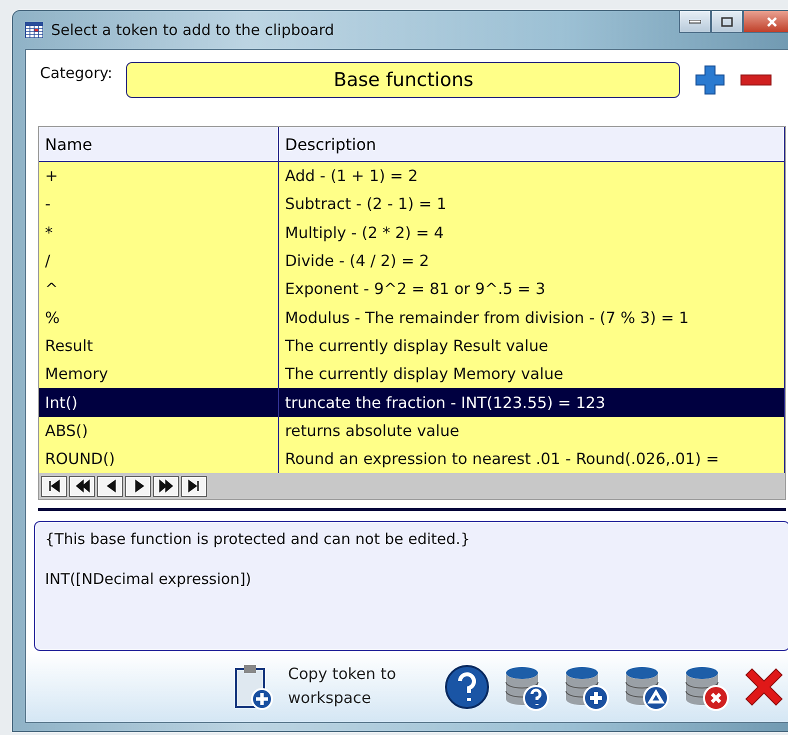  Describe the element at coordinates (403, 80) in the screenshot. I see `category-field: Base functions` at that location.